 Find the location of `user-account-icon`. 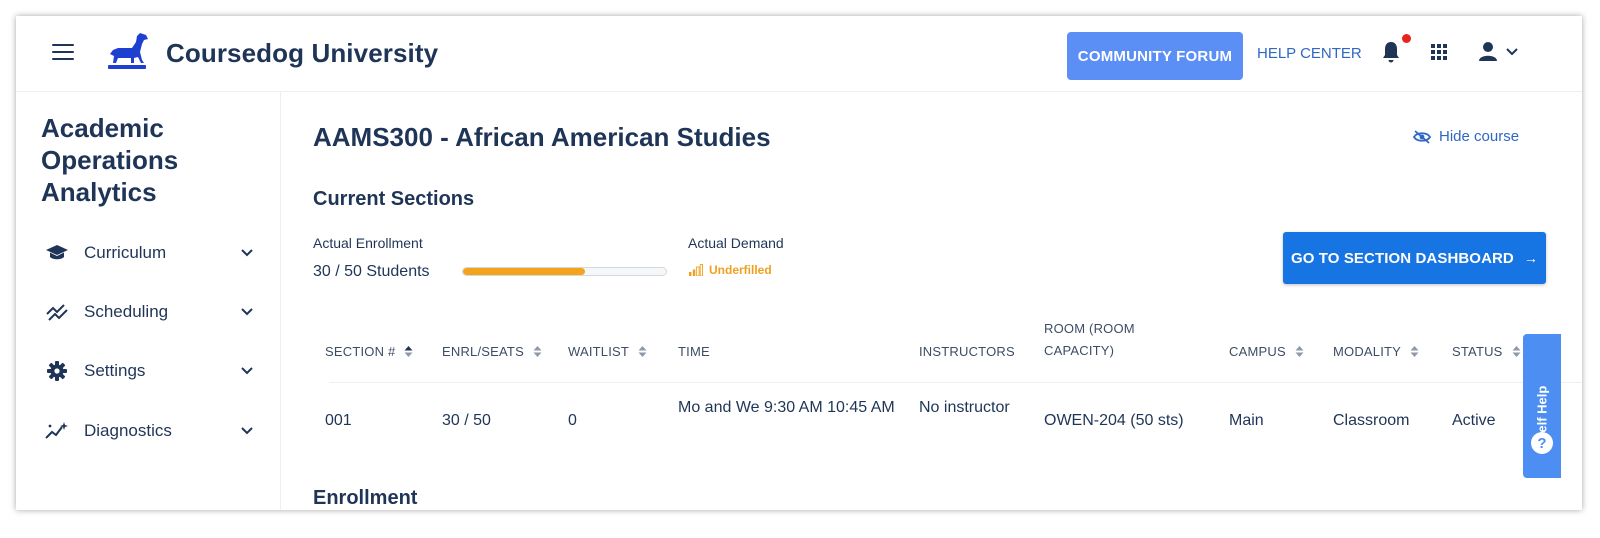

user-account-icon is located at coordinates (1499, 52).